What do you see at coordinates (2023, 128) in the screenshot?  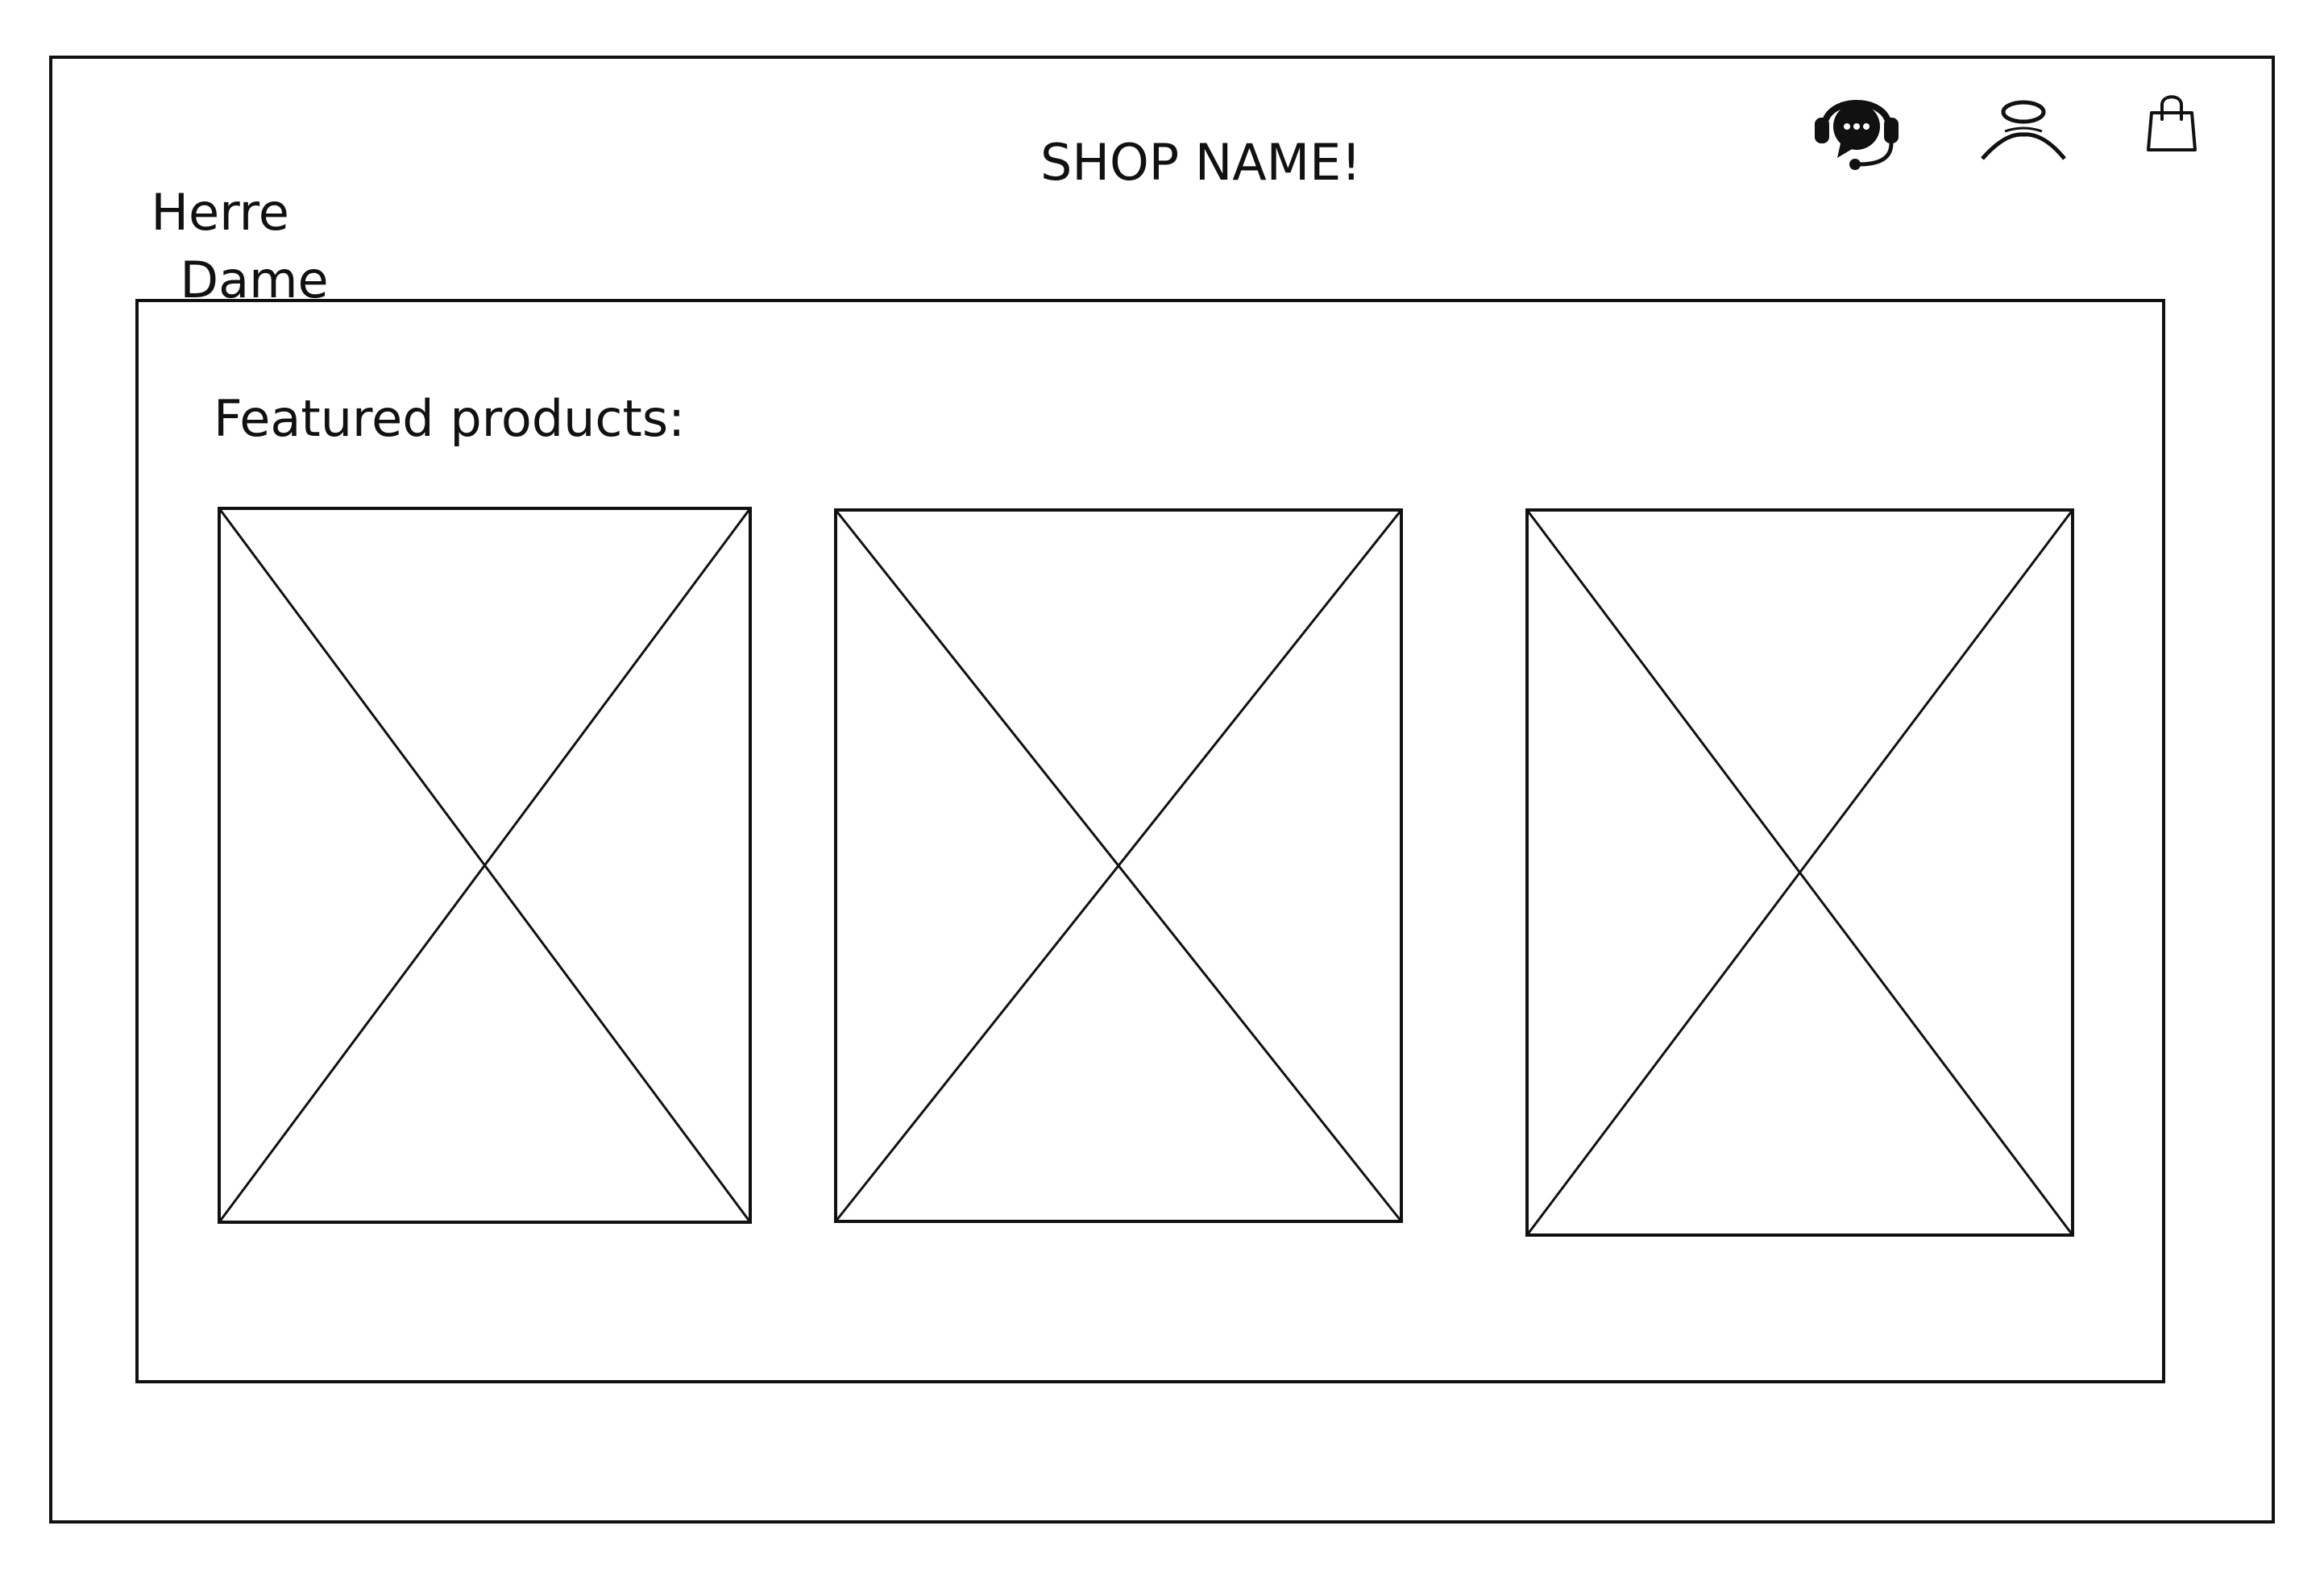 I see `account-icon` at bounding box center [2023, 128].